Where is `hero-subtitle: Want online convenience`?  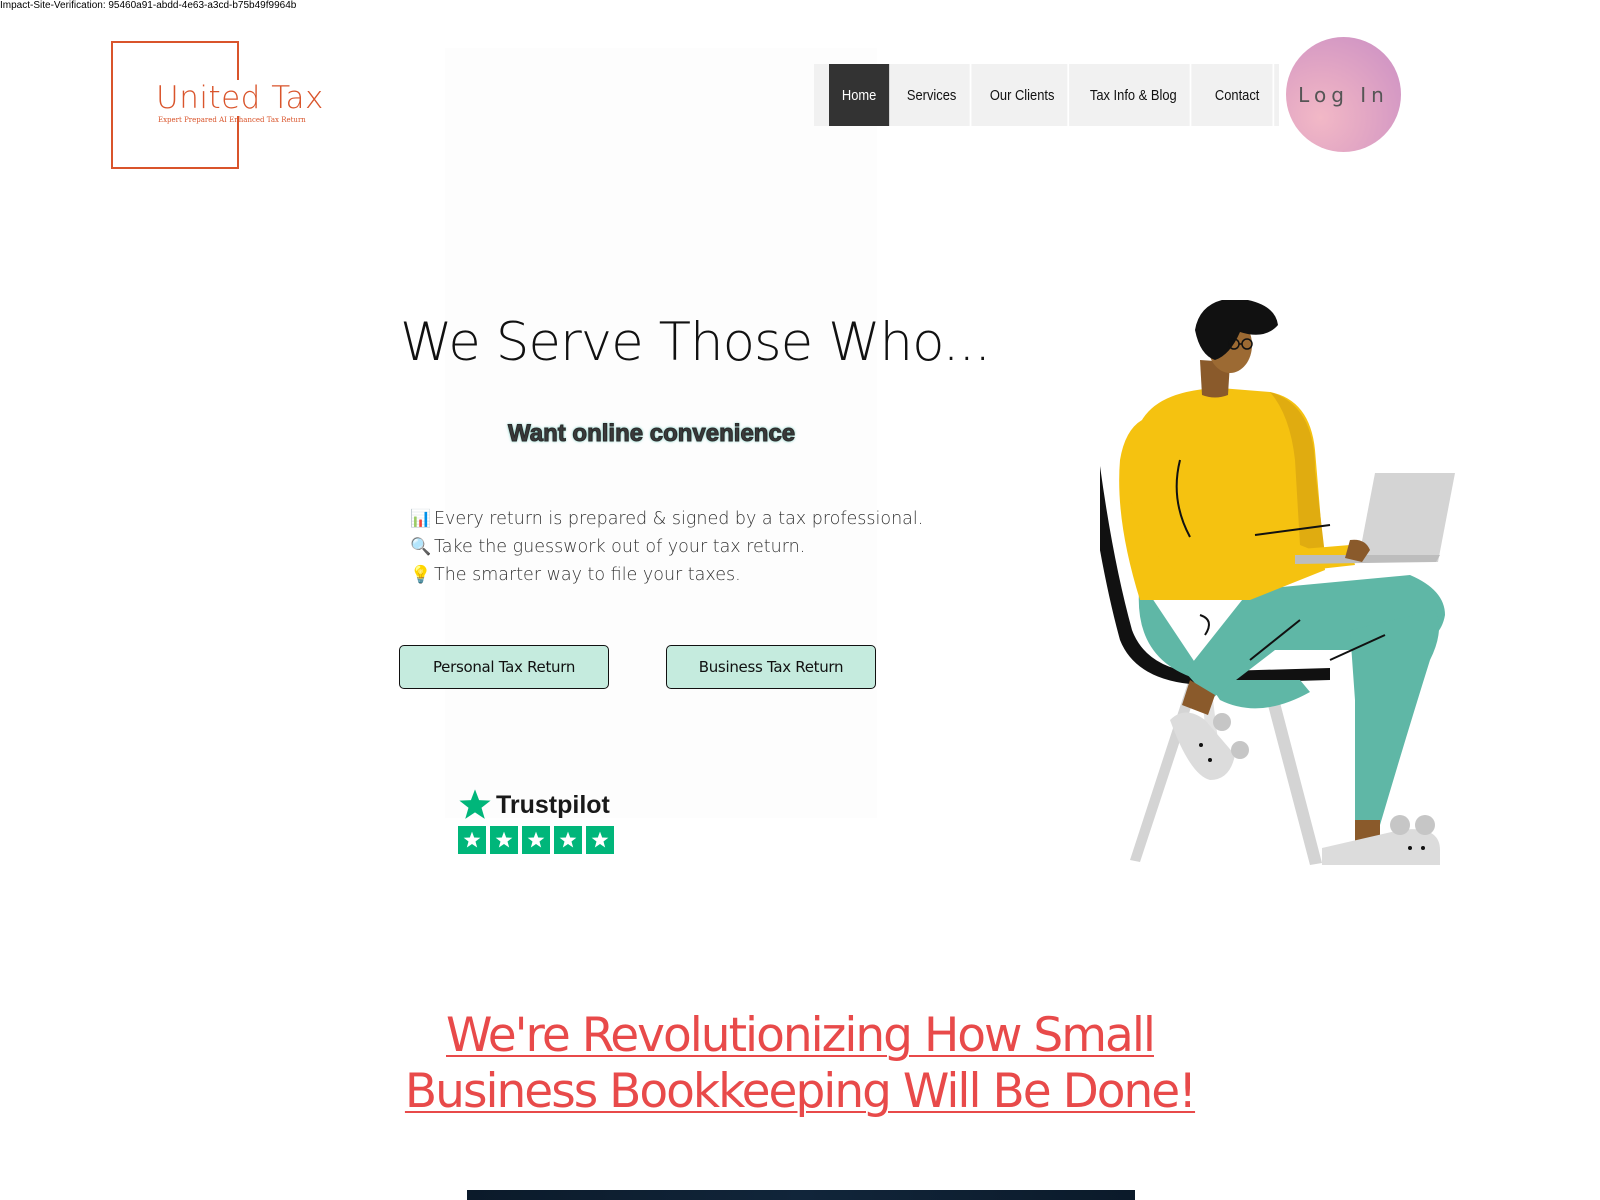 hero-subtitle: Want online convenience is located at coordinates (651, 434).